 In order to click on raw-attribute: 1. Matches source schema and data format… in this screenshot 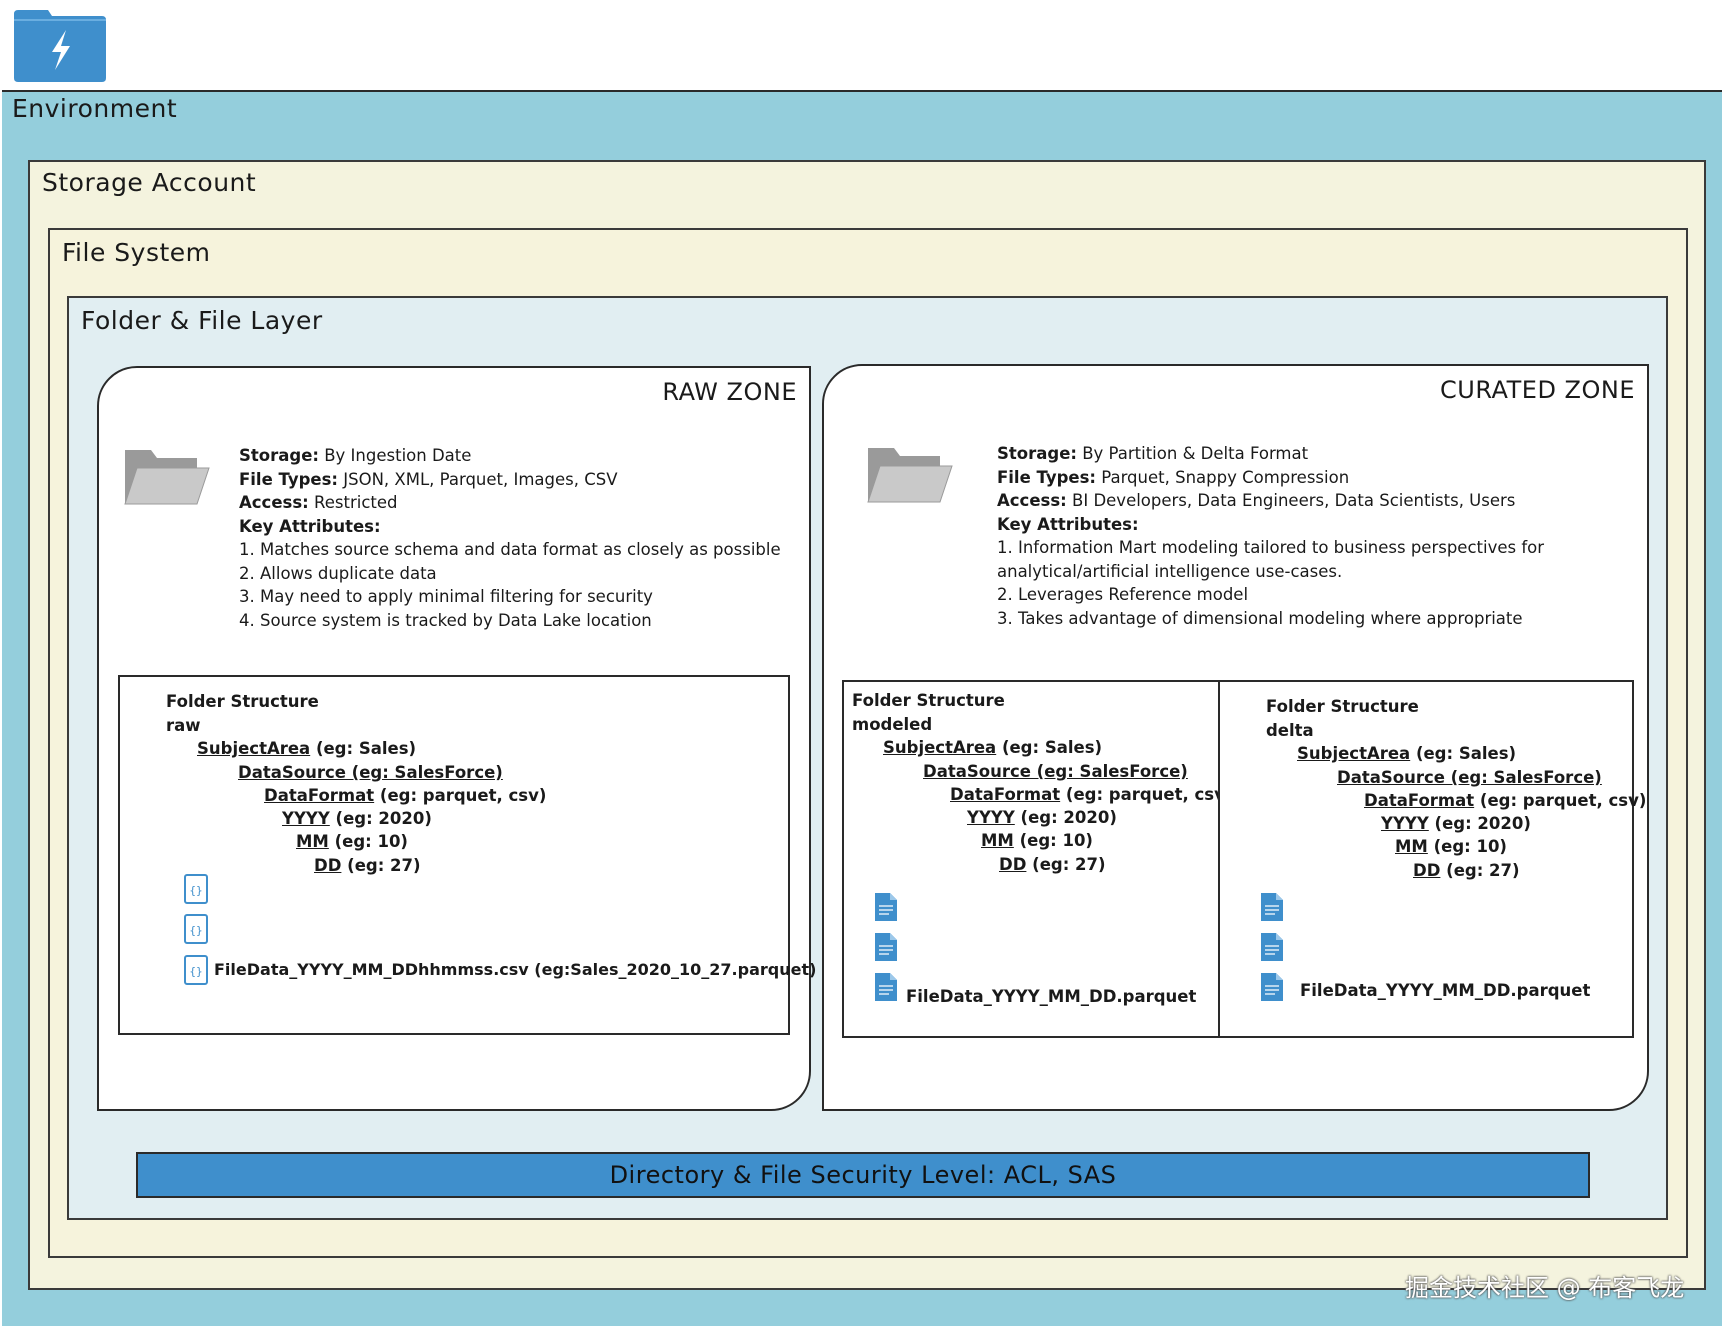, I will do `click(510, 549)`.